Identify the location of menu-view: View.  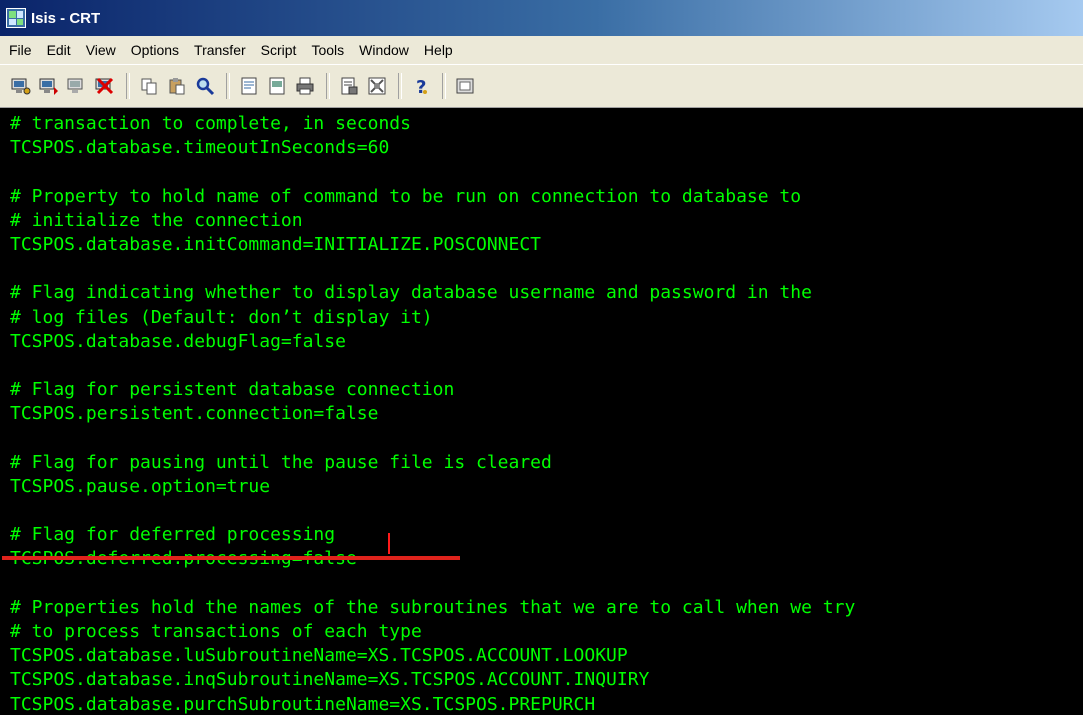
(101, 50).